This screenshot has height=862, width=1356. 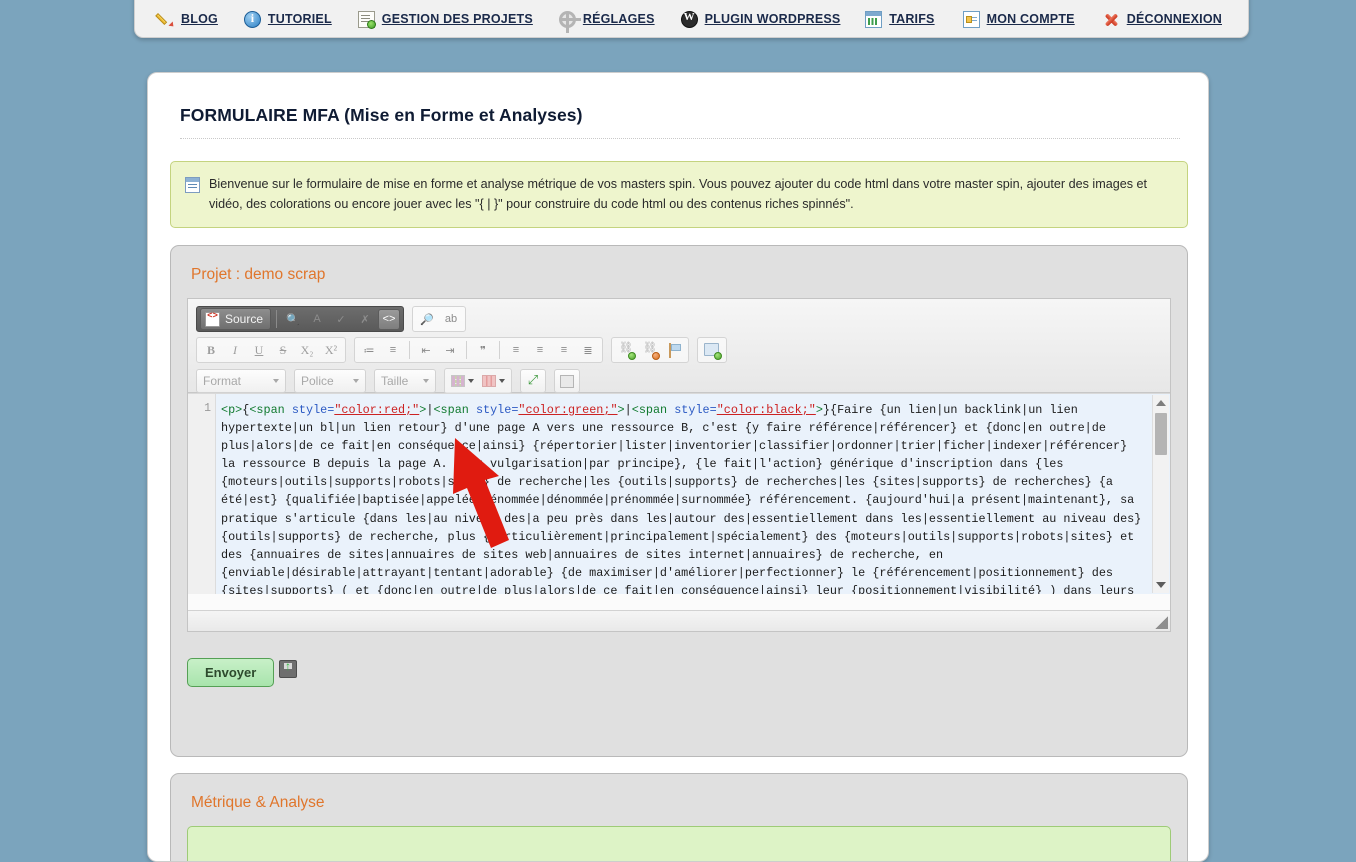 What do you see at coordinates (232, 410) in the screenshot?
I see `code-segment-tag: <p>` at bounding box center [232, 410].